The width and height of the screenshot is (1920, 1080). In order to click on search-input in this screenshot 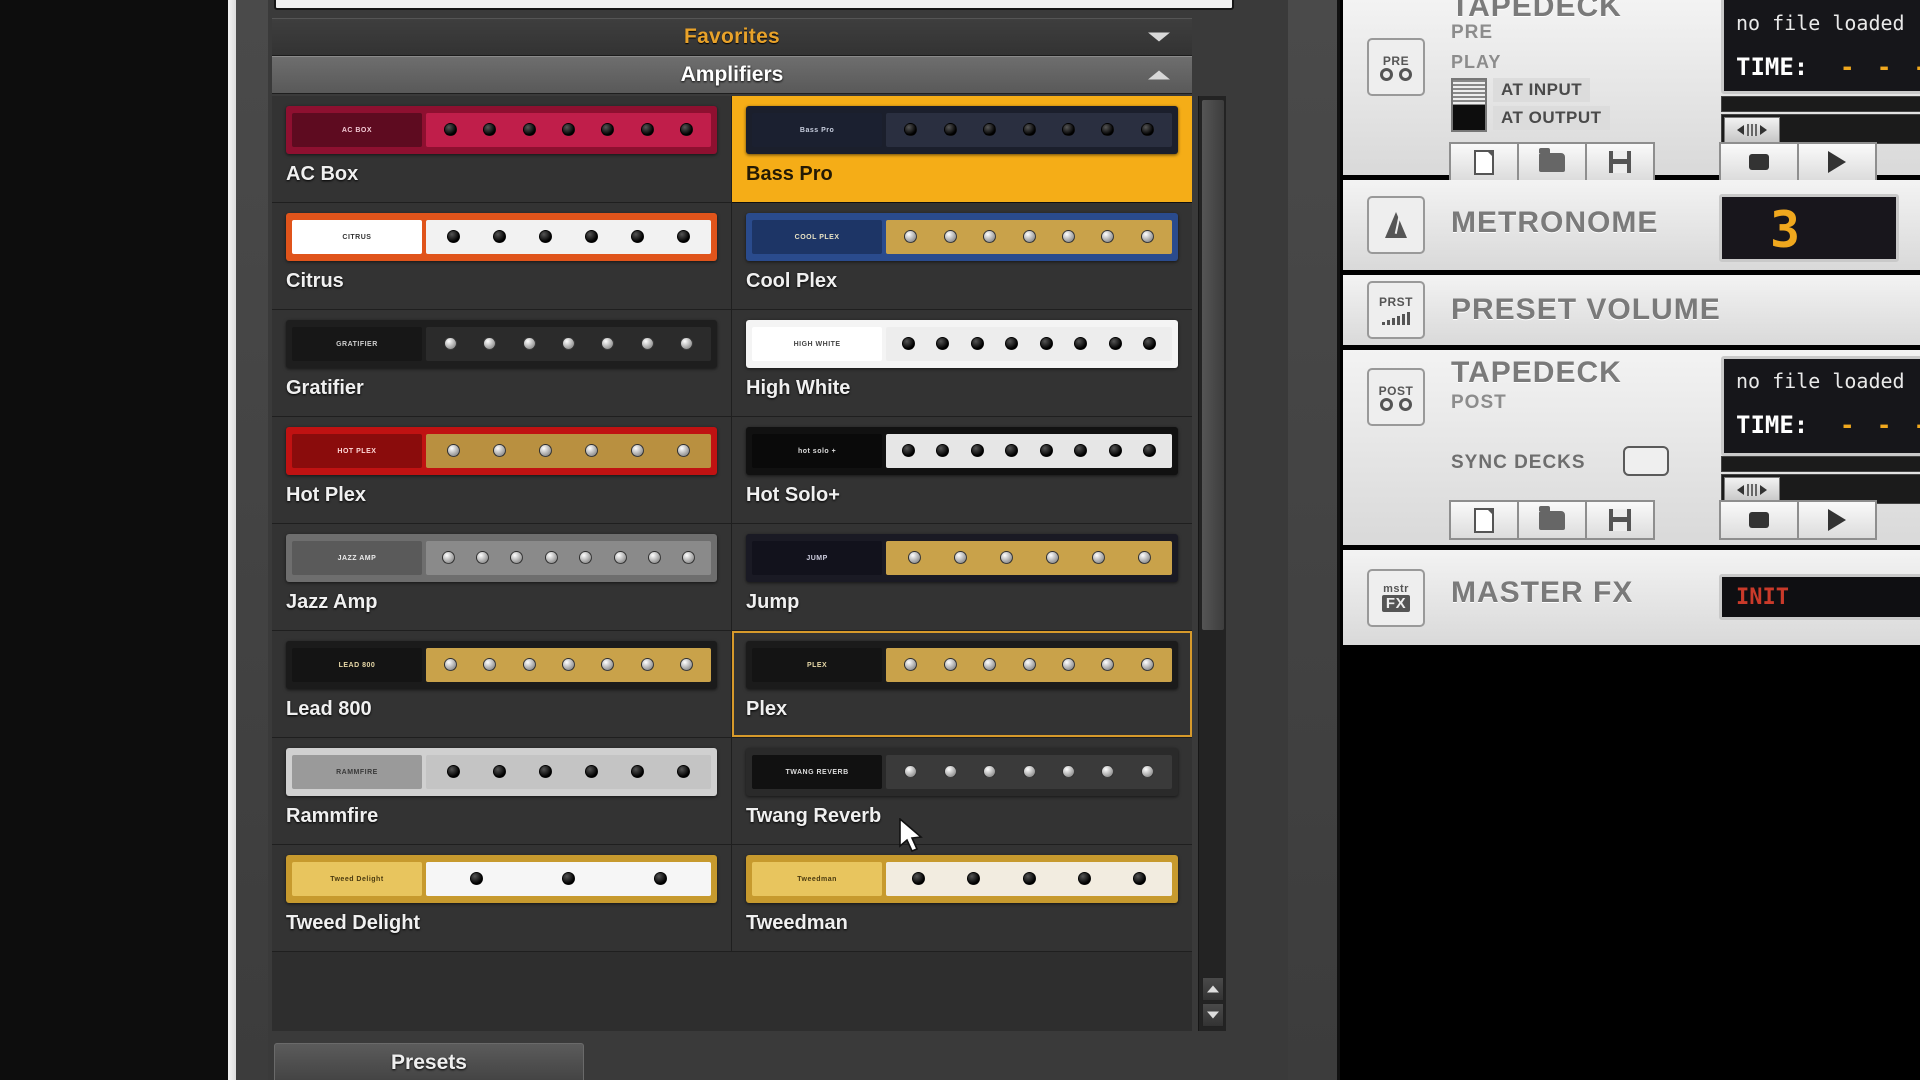, I will do `click(754, 5)`.